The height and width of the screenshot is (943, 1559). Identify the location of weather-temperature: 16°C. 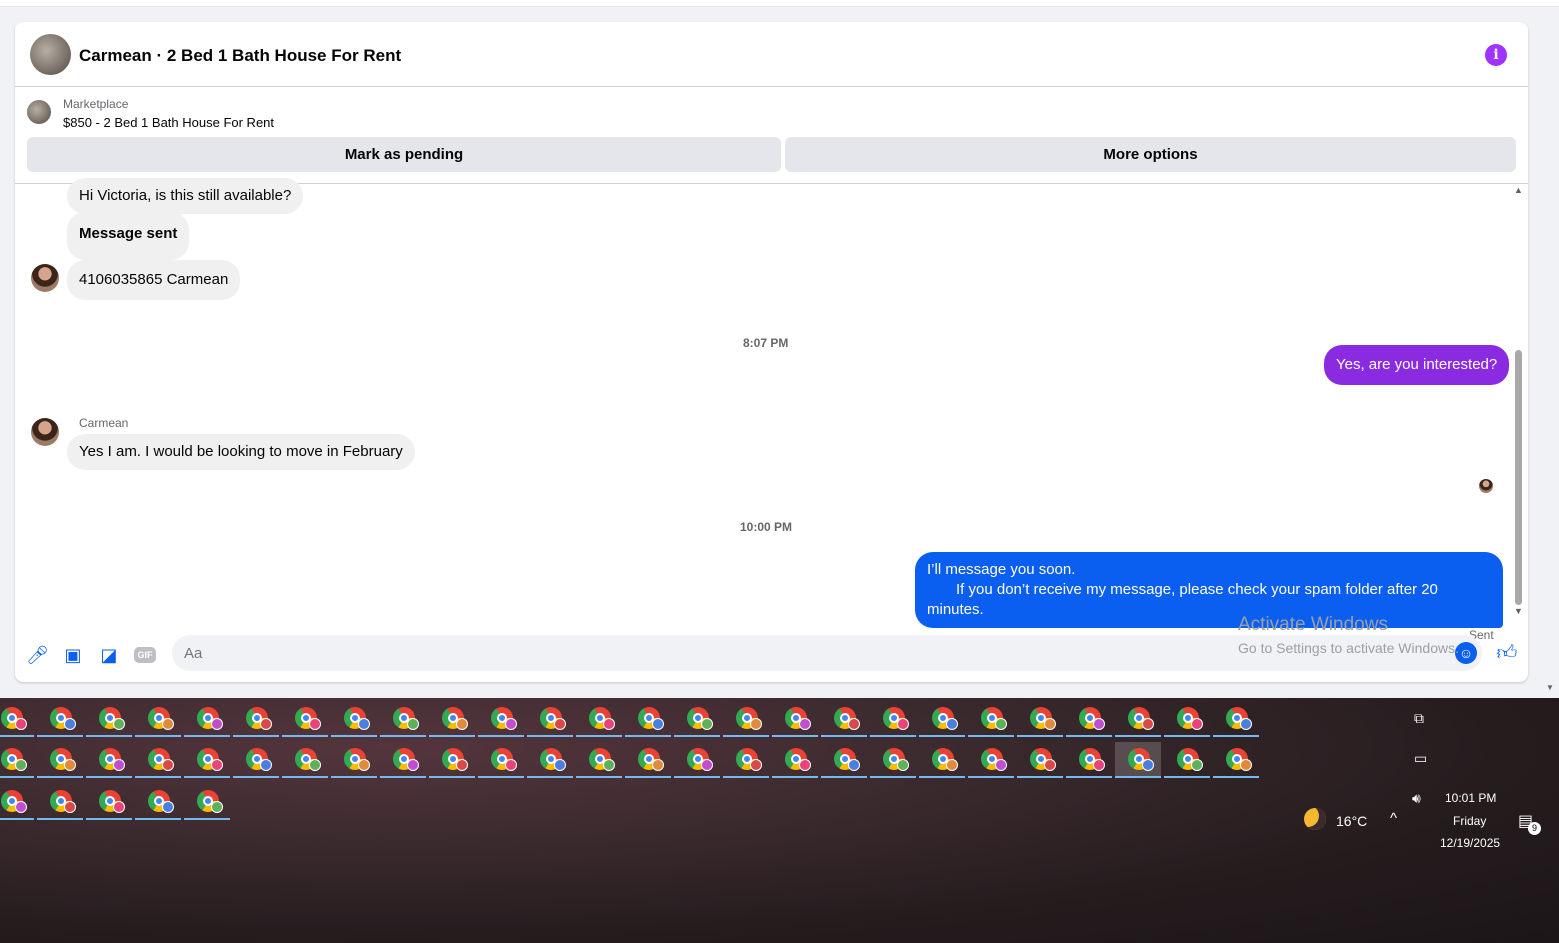
(1351, 821).